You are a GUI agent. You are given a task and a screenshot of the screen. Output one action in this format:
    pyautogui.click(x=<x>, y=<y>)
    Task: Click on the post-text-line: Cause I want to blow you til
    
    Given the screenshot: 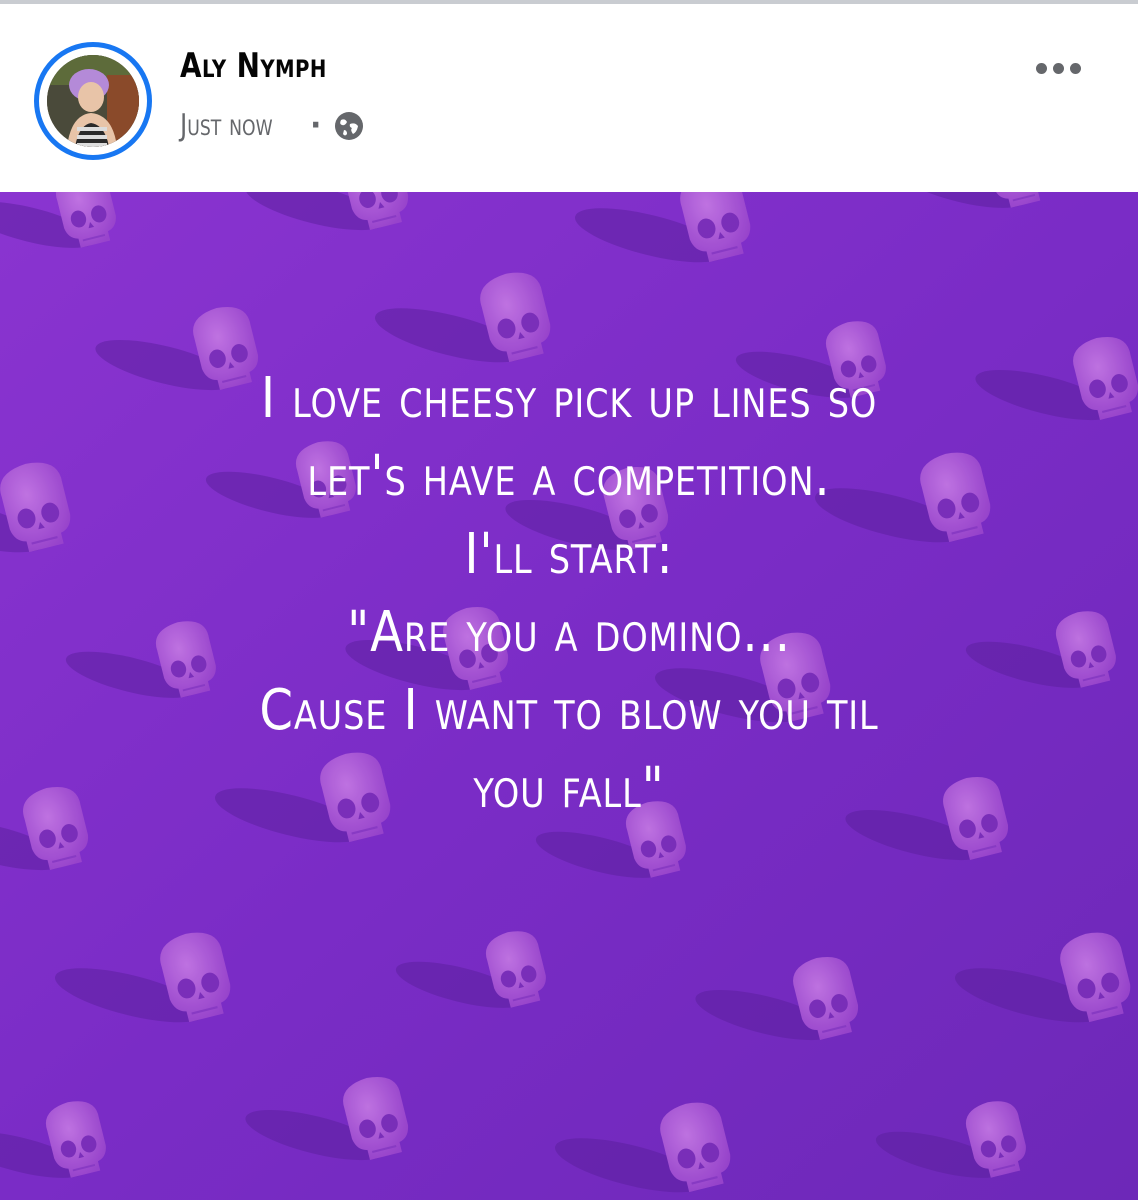 What is the action you would take?
    pyautogui.click(x=569, y=710)
    